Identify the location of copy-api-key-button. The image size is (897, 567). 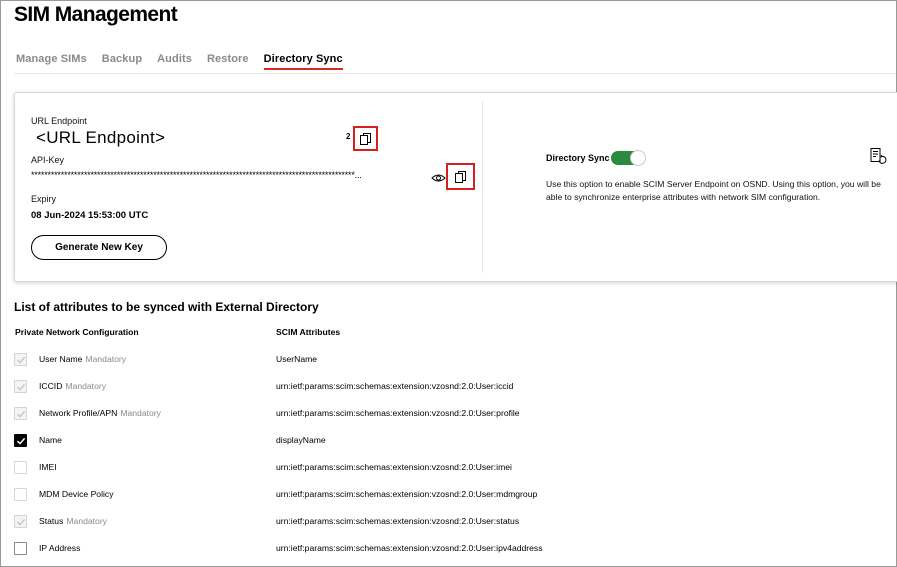
(460, 176).